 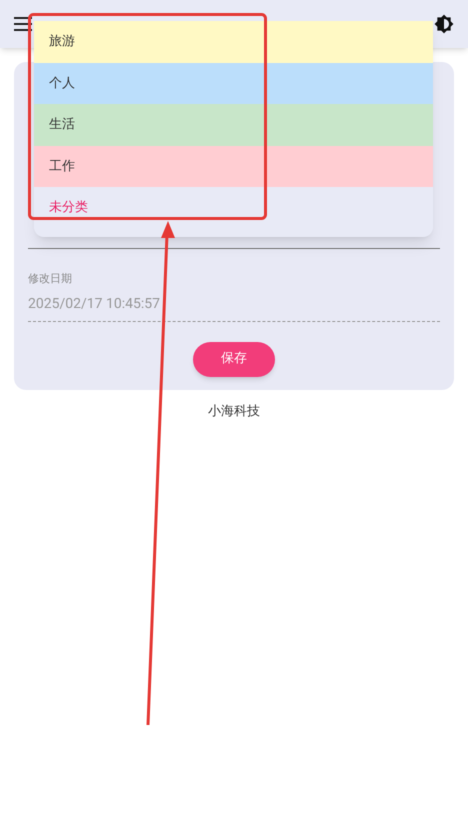 What do you see at coordinates (234, 359) in the screenshot?
I see `save-button: 保存` at bounding box center [234, 359].